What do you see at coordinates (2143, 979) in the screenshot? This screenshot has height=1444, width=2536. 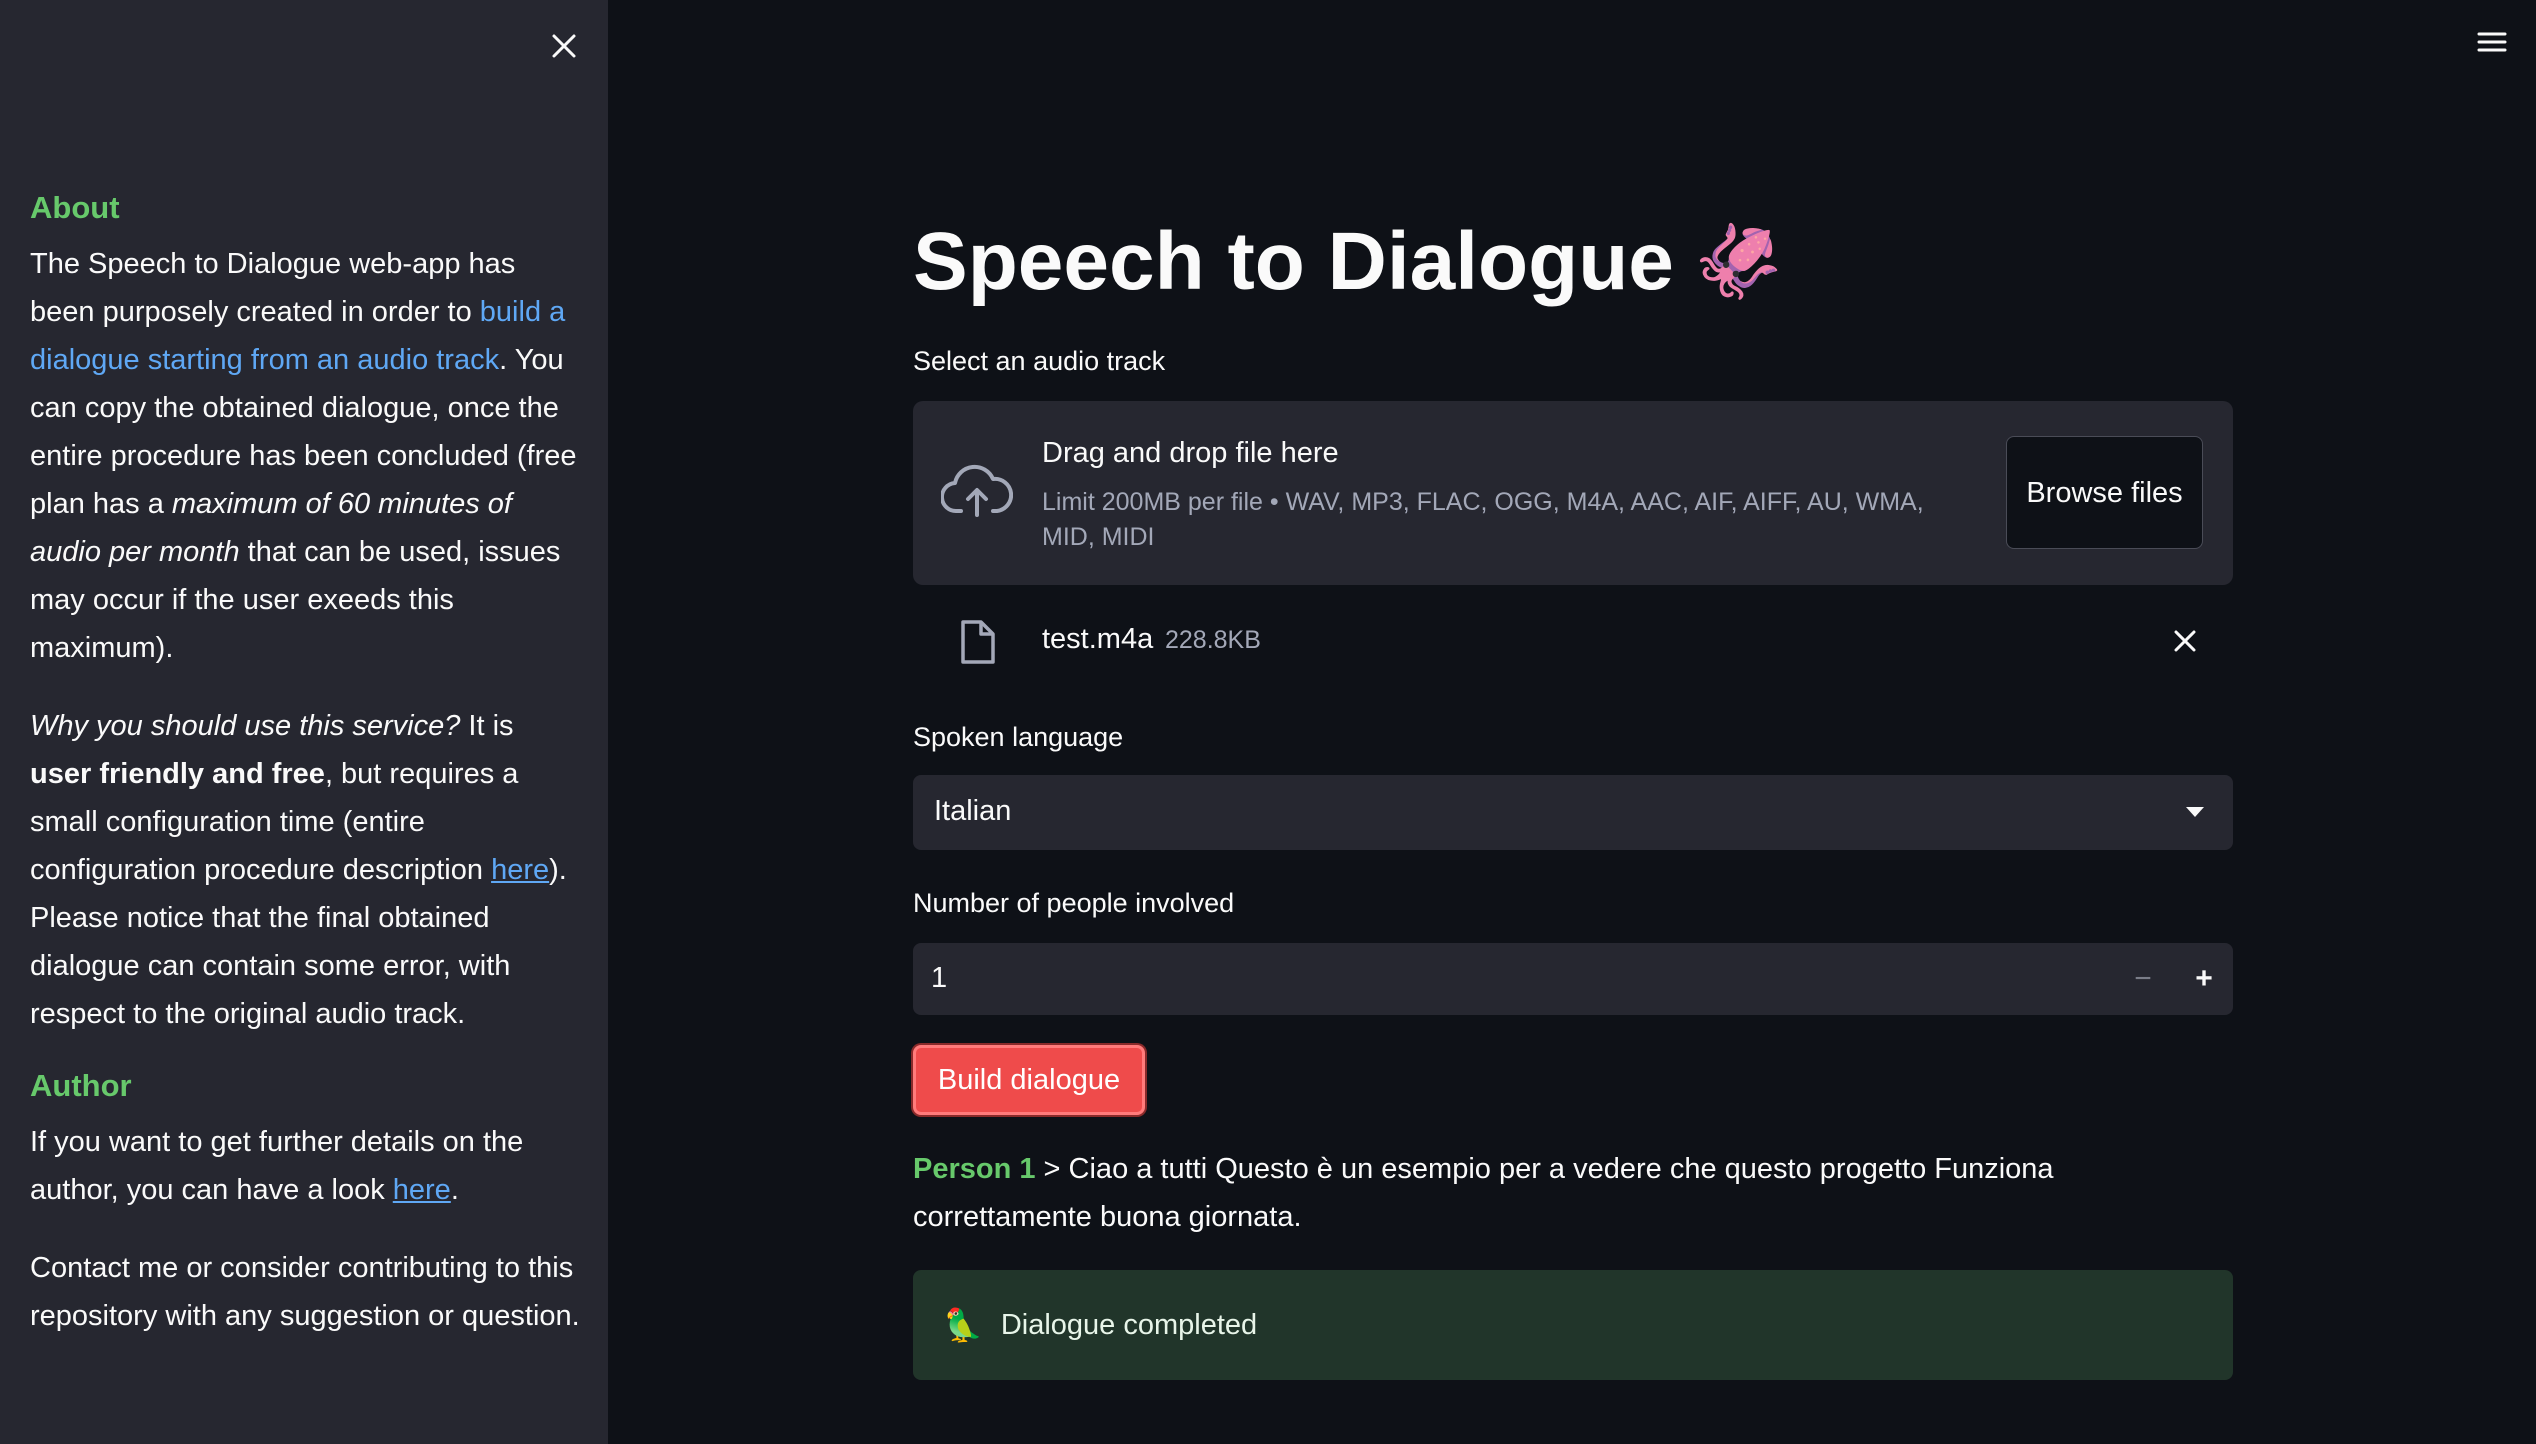 I see `decrement-button: −` at bounding box center [2143, 979].